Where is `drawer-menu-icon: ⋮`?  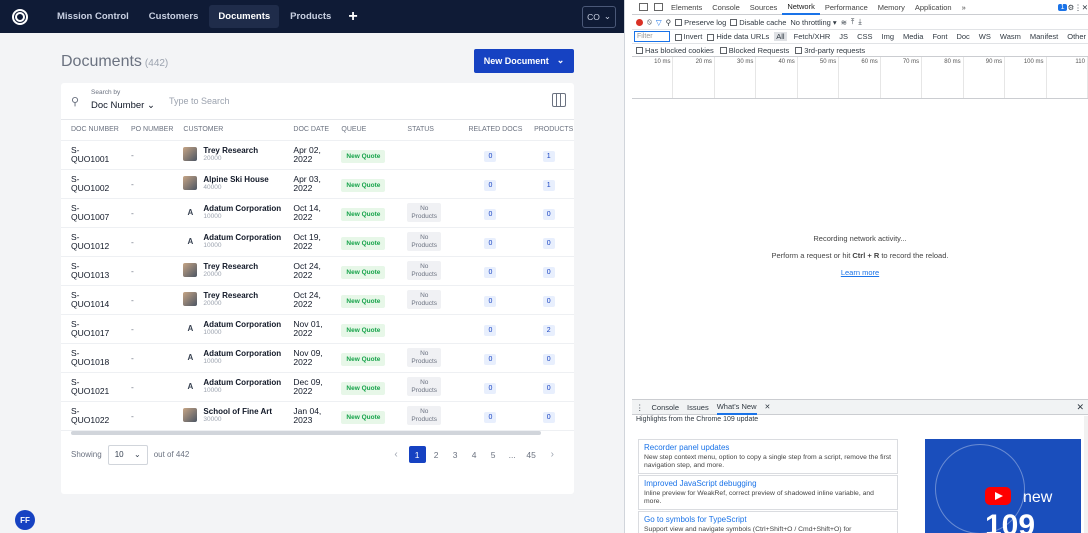 drawer-menu-icon: ⋮ is located at coordinates (640, 407).